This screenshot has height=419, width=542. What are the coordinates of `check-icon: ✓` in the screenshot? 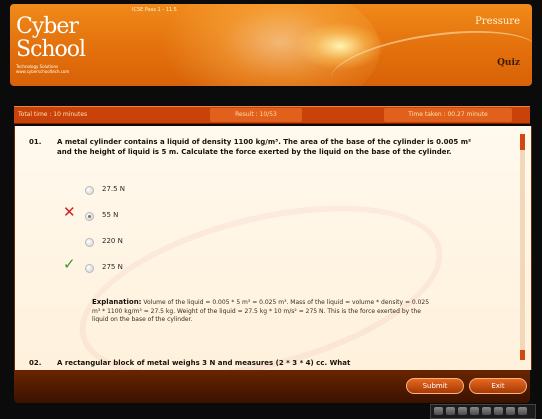 It's located at (69, 264).